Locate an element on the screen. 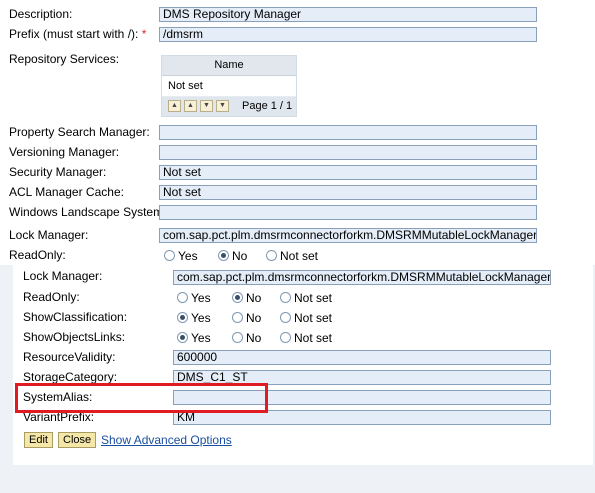  page-background is located at coordinates (297, 479).